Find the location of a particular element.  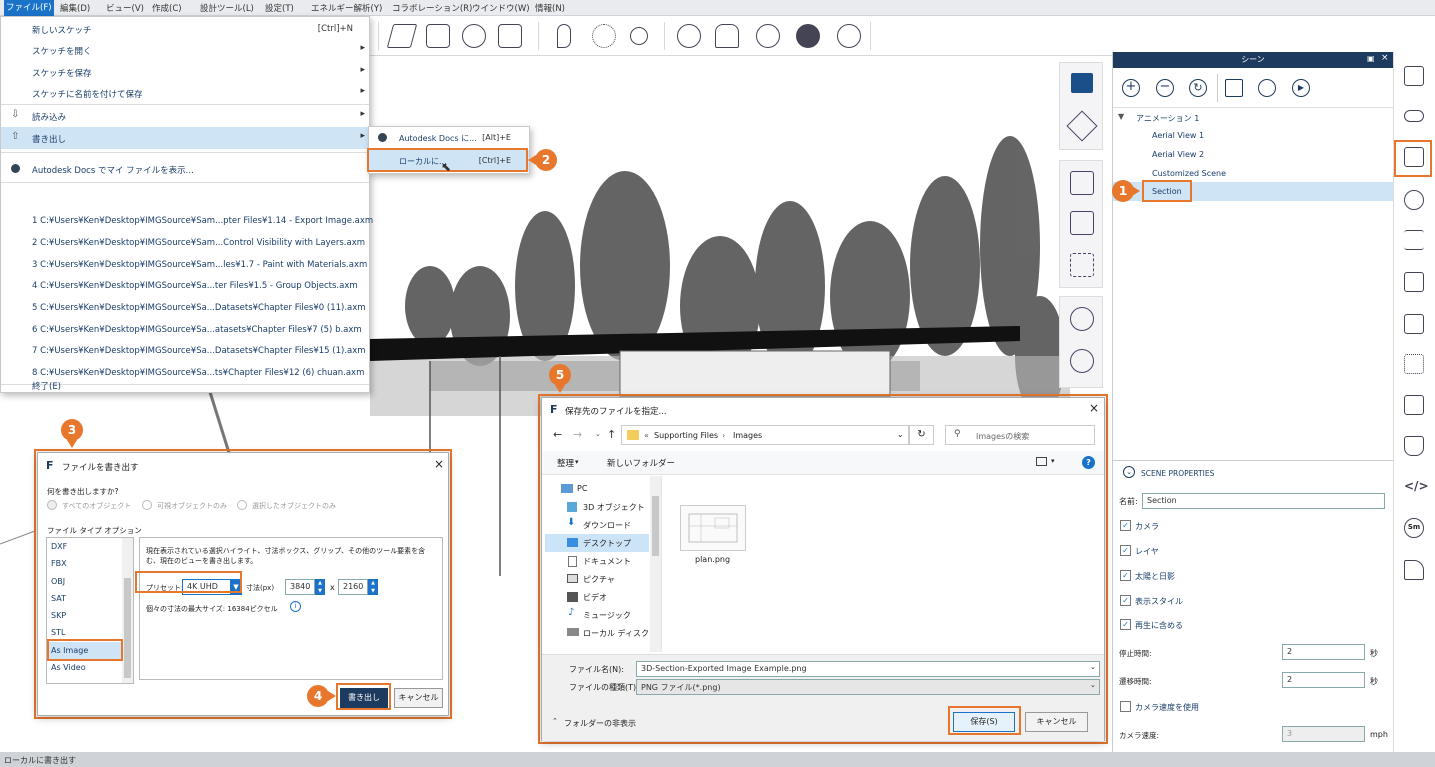

menu-item-save-as: スケッチに名前を付けて保存 ▸ is located at coordinates (185, 93).